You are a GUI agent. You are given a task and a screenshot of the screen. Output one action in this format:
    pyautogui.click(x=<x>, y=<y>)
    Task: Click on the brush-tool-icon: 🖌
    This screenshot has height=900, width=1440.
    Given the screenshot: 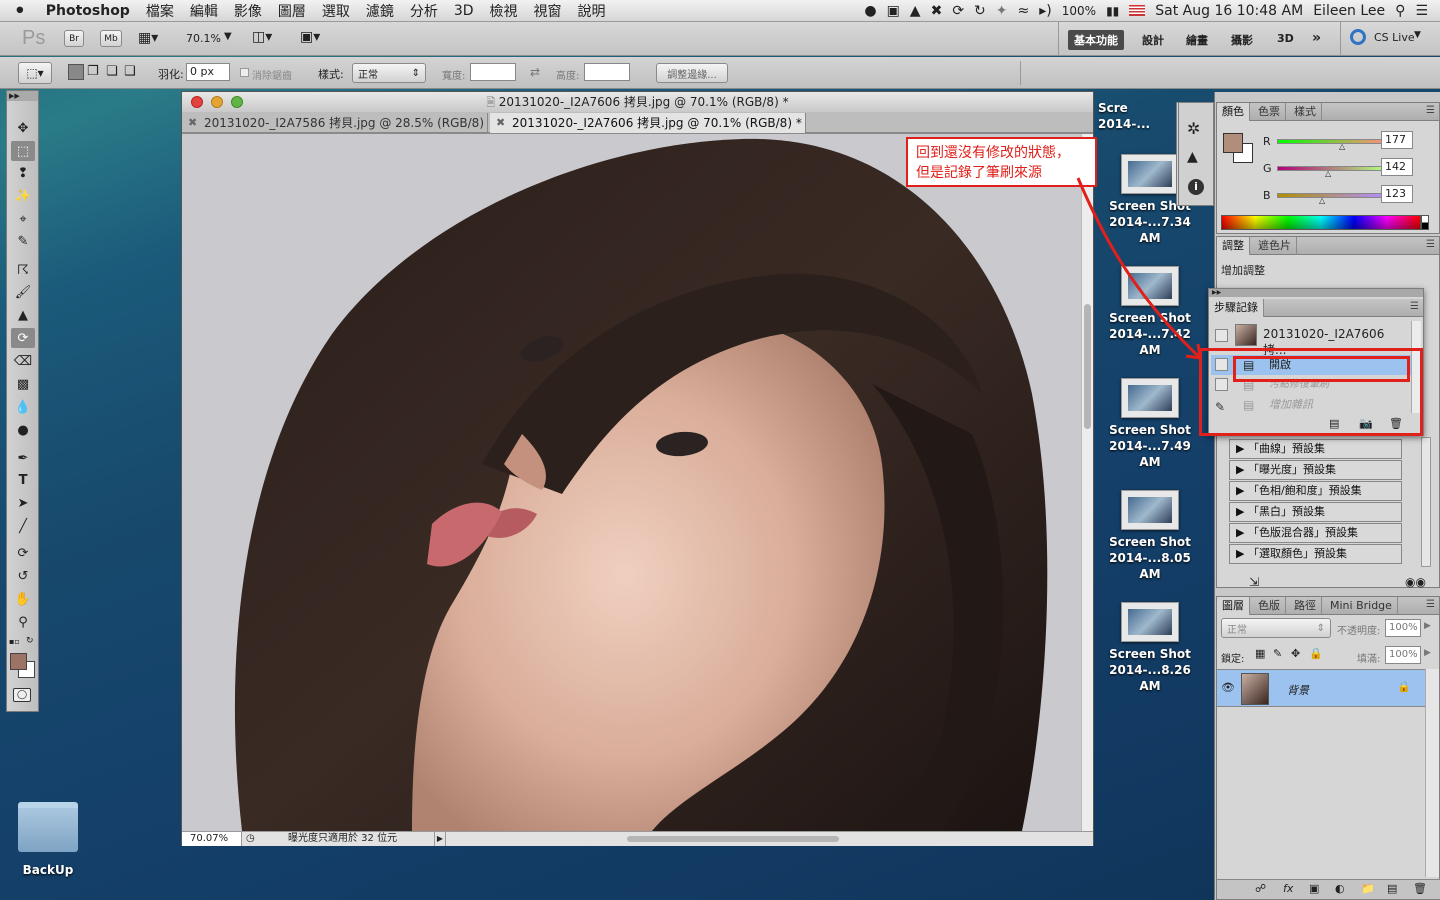 What is the action you would take?
    pyautogui.click(x=23, y=292)
    